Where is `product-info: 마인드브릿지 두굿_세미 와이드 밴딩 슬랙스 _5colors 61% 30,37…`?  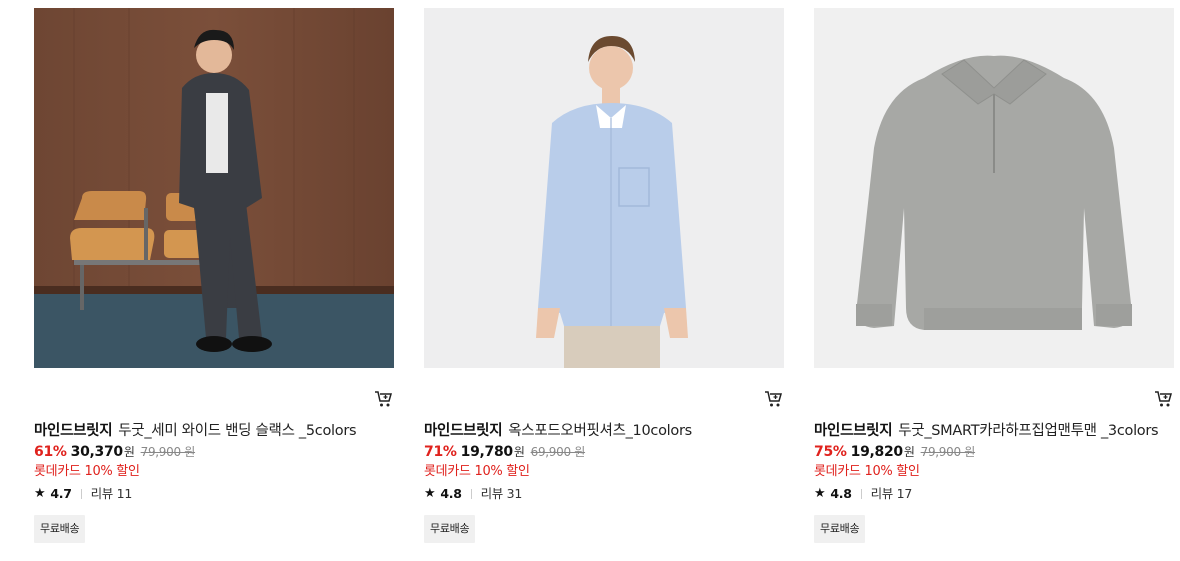
product-info: 마인드브릿지 두굿_세미 와이드 밴딩 슬랙스 _5colors 61% 30,37… is located at coordinates (214, 481).